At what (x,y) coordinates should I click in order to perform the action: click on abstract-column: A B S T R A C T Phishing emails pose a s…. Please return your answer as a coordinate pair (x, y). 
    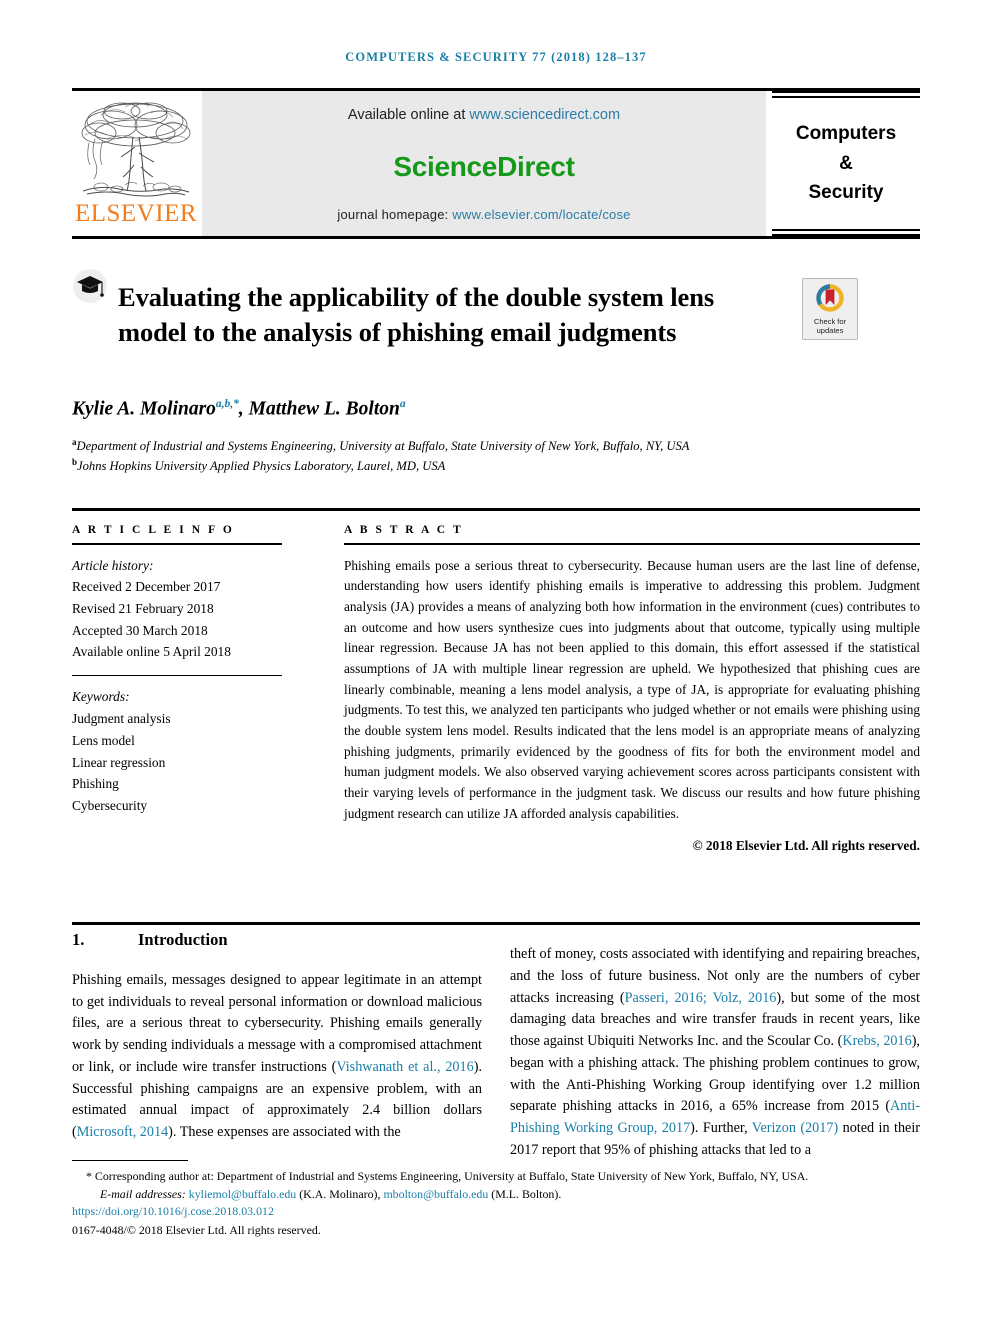
    Looking at the image, I should click on (632, 689).